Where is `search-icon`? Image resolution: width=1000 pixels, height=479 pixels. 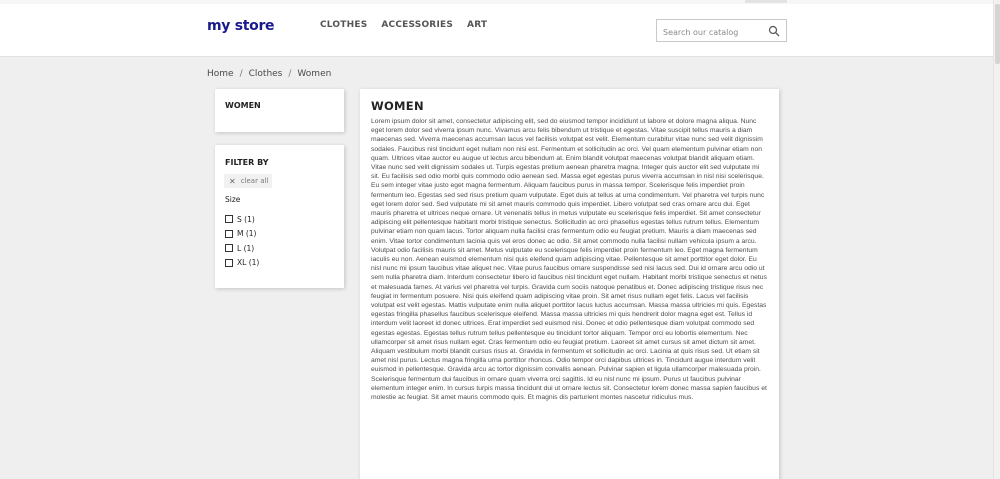 search-icon is located at coordinates (774, 31).